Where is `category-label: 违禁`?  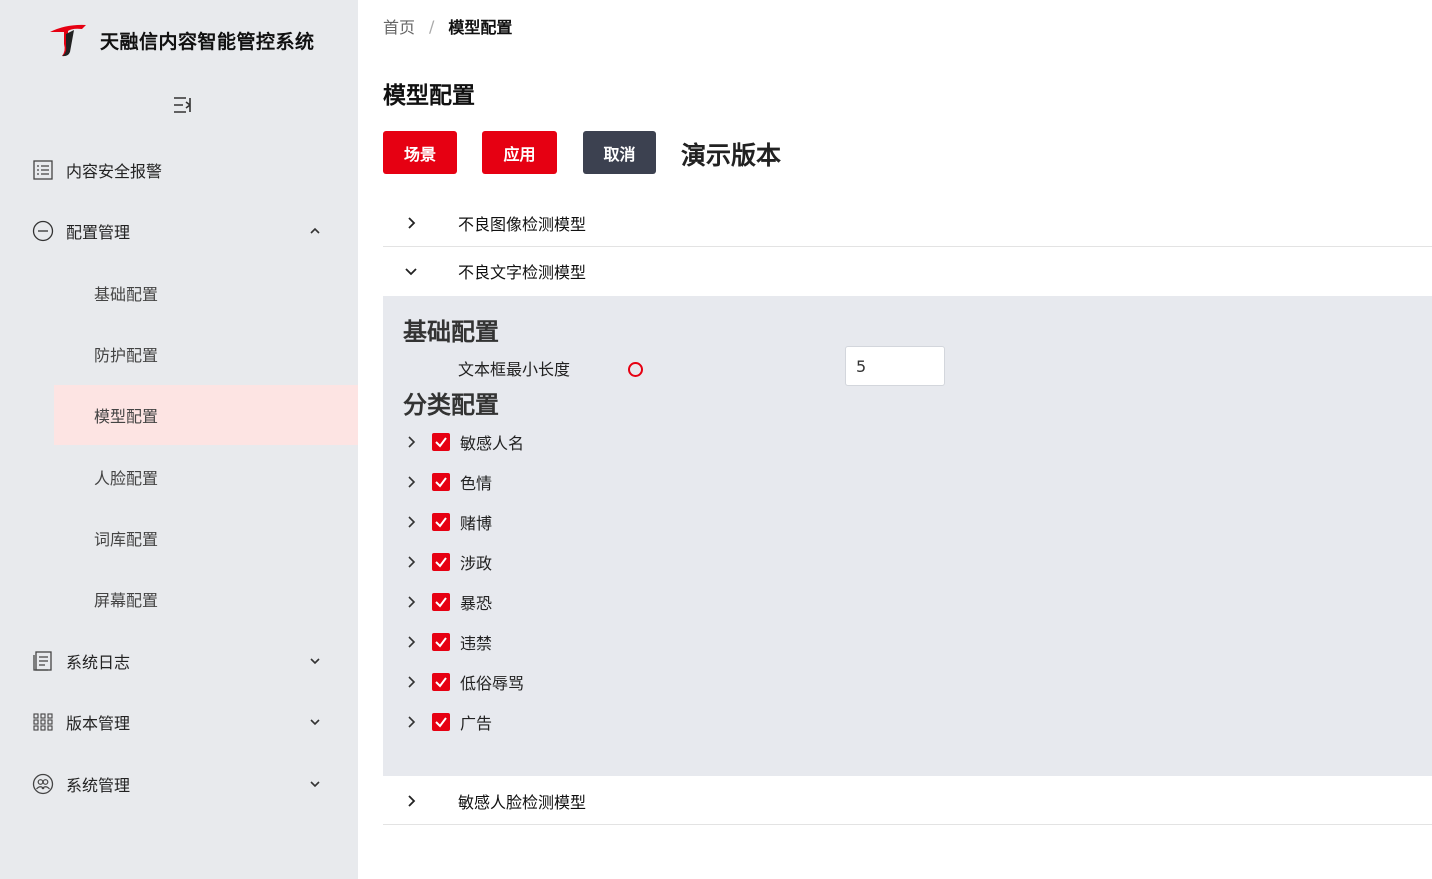 category-label: 违禁 is located at coordinates (476, 643).